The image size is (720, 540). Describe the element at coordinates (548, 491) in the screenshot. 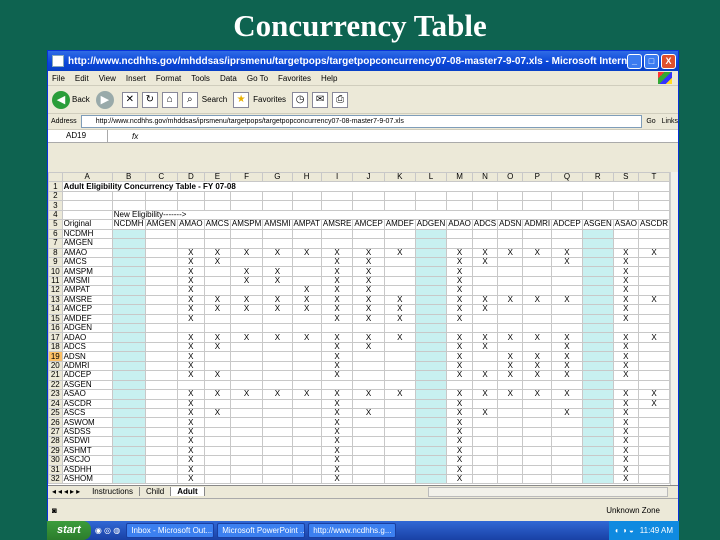

I see `horizontal-scrollbar` at that location.